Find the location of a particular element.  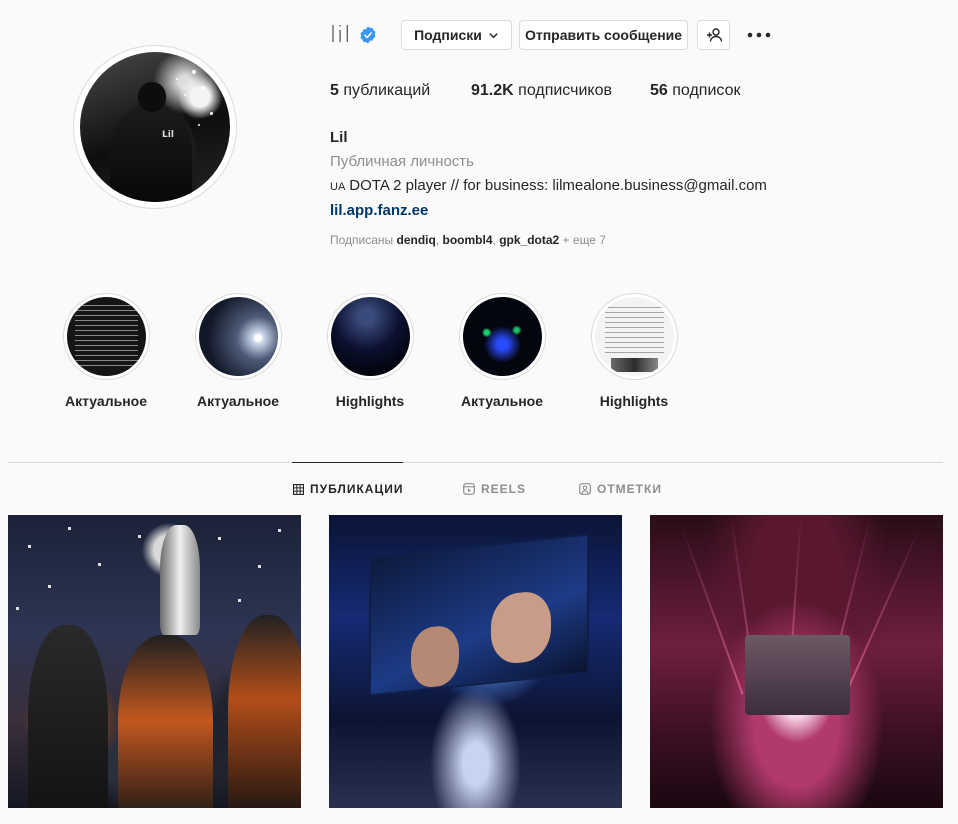

tagged-icon is located at coordinates (585, 489).